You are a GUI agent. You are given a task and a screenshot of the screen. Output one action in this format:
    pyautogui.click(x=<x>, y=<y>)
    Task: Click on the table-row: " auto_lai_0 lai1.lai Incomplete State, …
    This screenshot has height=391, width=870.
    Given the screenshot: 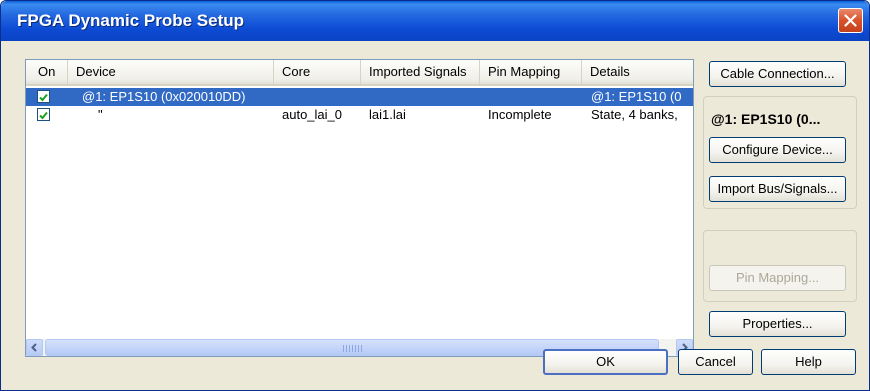 What is the action you would take?
    pyautogui.click(x=359, y=115)
    